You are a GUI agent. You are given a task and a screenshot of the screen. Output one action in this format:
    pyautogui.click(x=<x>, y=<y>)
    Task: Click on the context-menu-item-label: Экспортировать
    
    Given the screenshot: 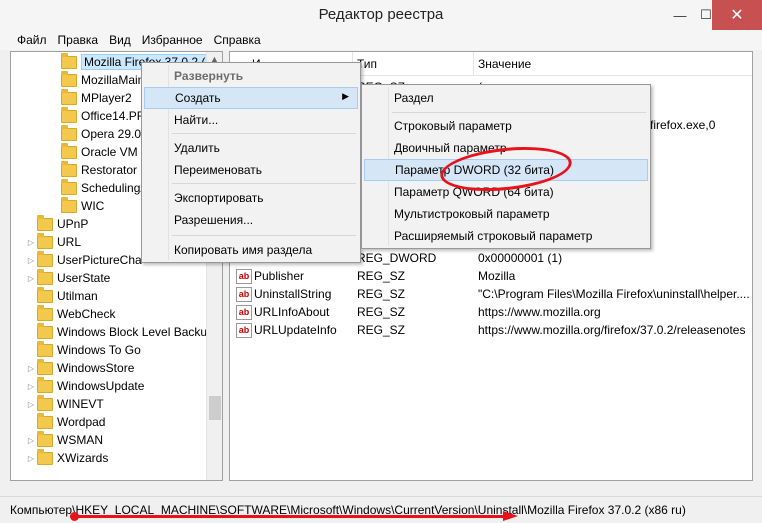 What is the action you would take?
    pyautogui.click(x=219, y=198)
    